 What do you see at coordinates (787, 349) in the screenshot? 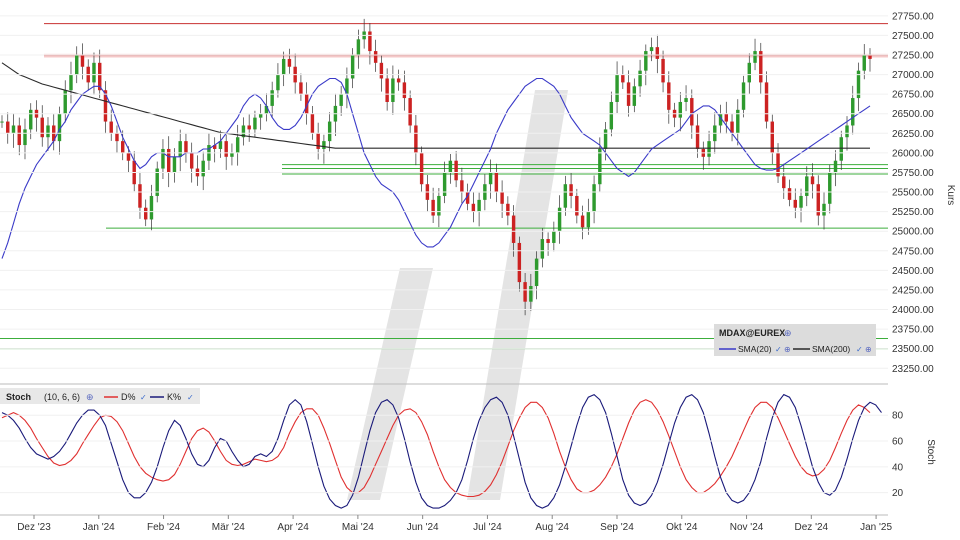
I see `legend-sma20-info-icon: ⊕` at bounding box center [787, 349].